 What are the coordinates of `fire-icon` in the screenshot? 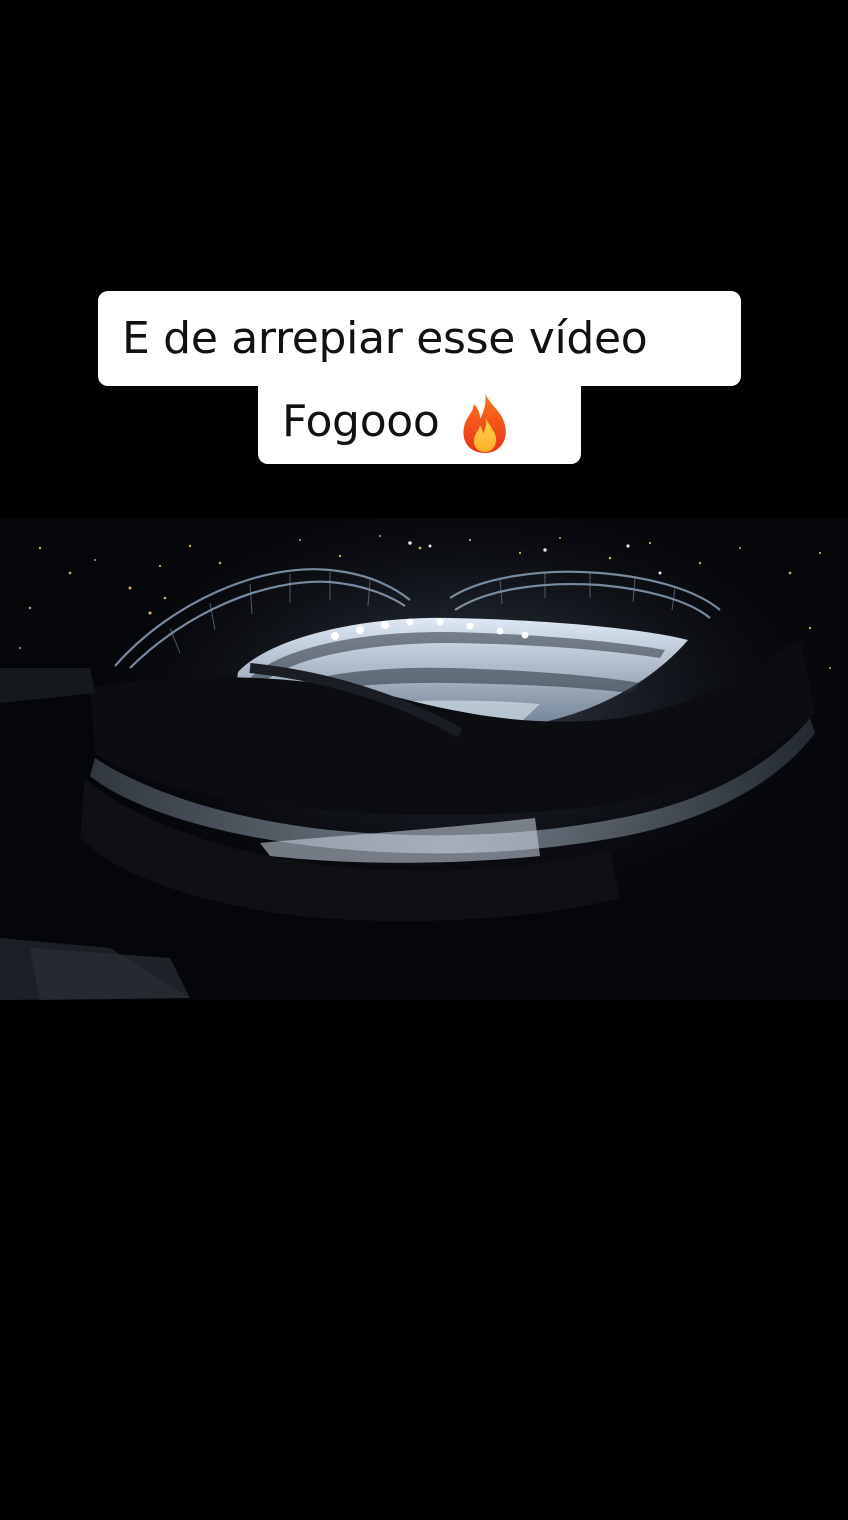 It's located at (485, 422).